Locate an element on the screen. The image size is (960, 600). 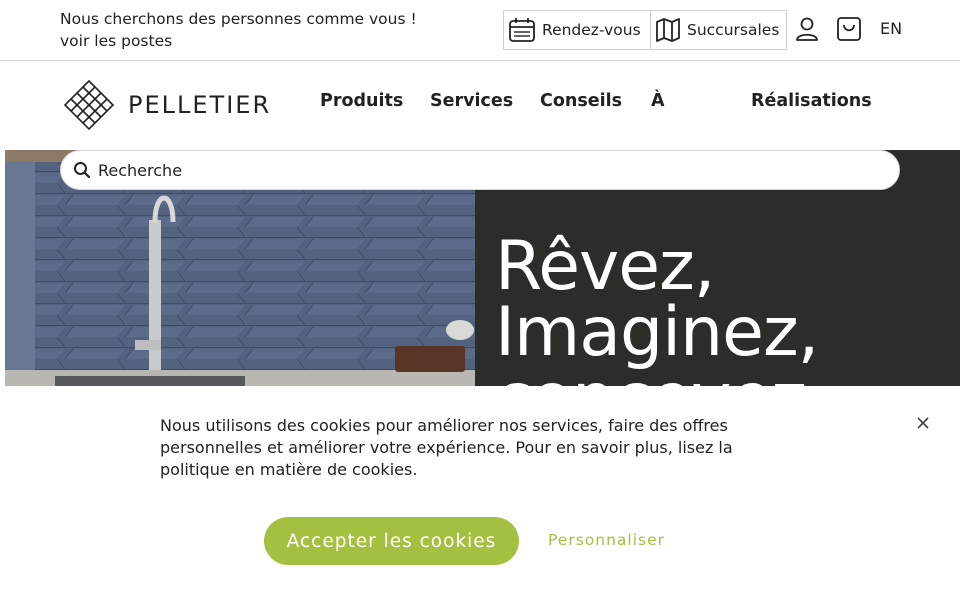
nav-item-produits: Produits is located at coordinates (361, 101).